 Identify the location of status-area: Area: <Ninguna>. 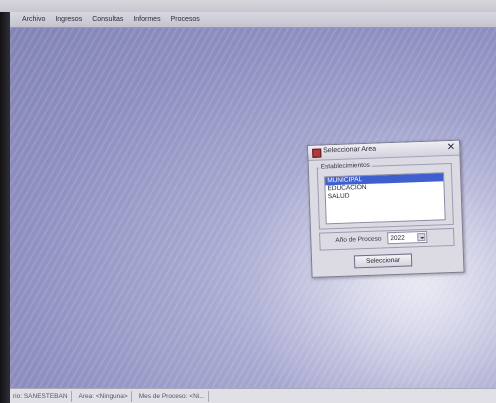
(104, 396).